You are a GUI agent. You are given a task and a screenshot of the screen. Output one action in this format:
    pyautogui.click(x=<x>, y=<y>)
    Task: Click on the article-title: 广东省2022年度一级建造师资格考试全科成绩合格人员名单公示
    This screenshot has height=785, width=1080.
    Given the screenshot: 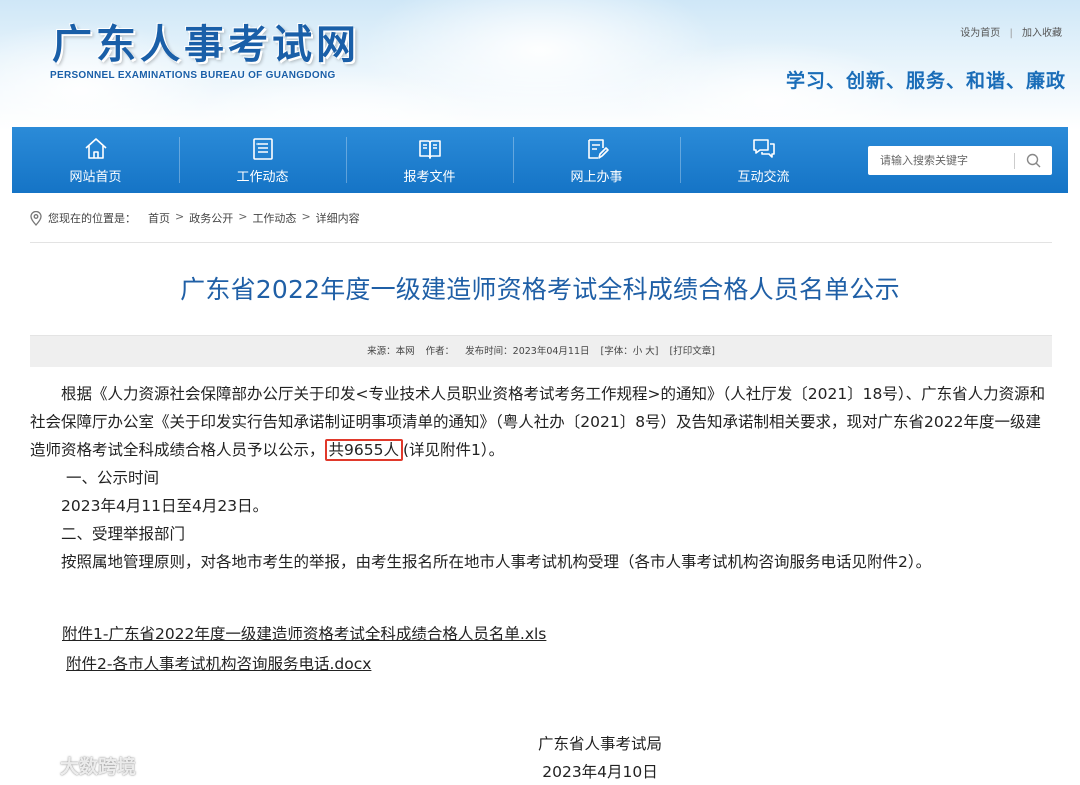 What is the action you would take?
    pyautogui.click(x=540, y=289)
    